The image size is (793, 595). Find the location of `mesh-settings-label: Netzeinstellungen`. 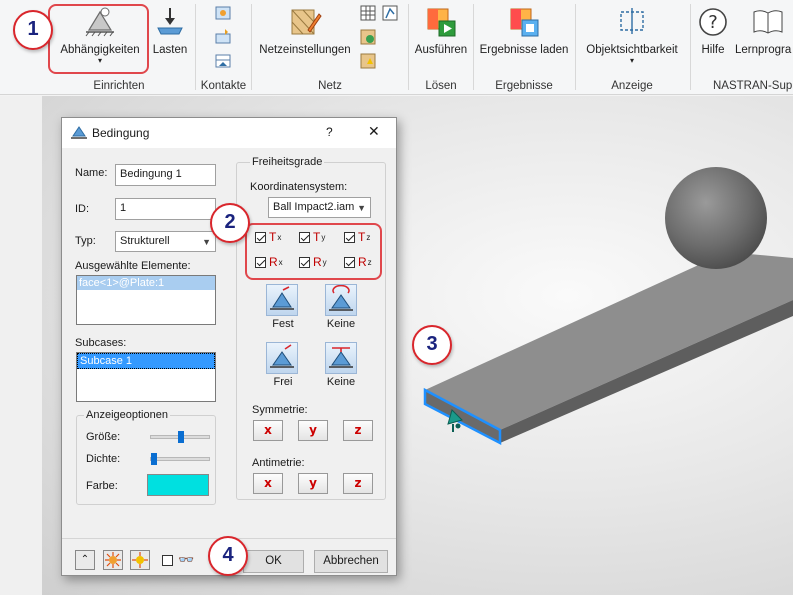

mesh-settings-label: Netzeinstellungen is located at coordinates (305, 50).